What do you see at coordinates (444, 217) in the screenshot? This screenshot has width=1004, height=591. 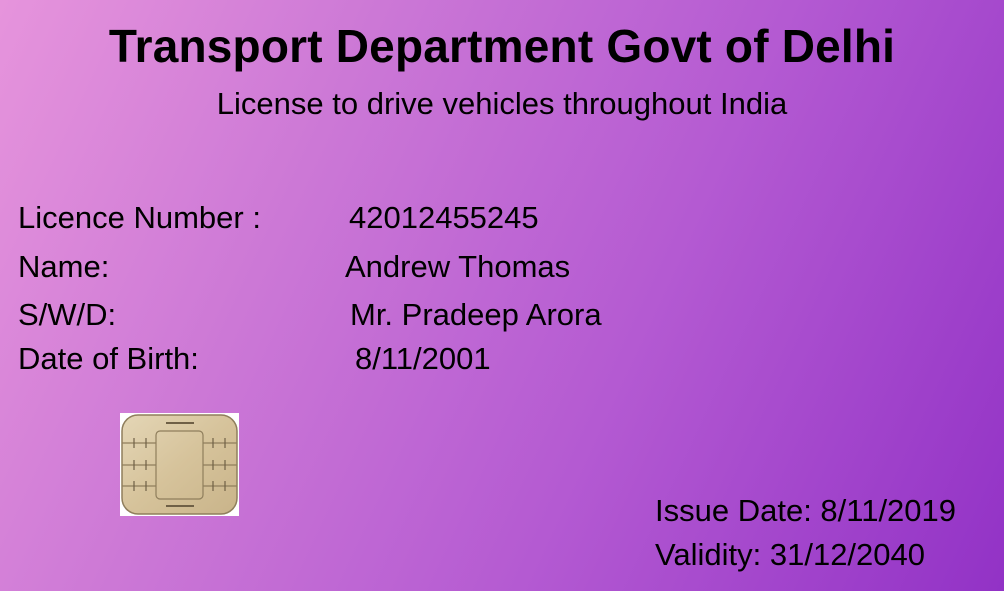 I see `licence-number-value: 42012455245` at bounding box center [444, 217].